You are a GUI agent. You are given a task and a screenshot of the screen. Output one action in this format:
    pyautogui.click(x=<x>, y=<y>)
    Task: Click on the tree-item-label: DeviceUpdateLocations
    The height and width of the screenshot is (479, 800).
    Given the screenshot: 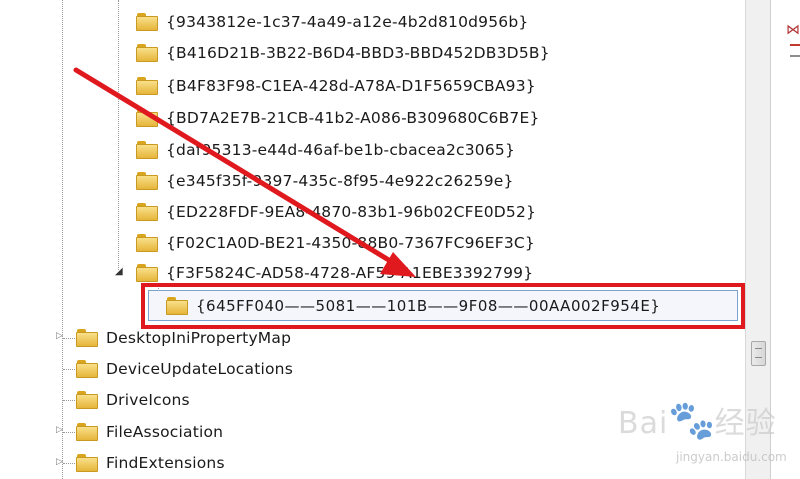 What is the action you would take?
    pyautogui.click(x=199, y=369)
    